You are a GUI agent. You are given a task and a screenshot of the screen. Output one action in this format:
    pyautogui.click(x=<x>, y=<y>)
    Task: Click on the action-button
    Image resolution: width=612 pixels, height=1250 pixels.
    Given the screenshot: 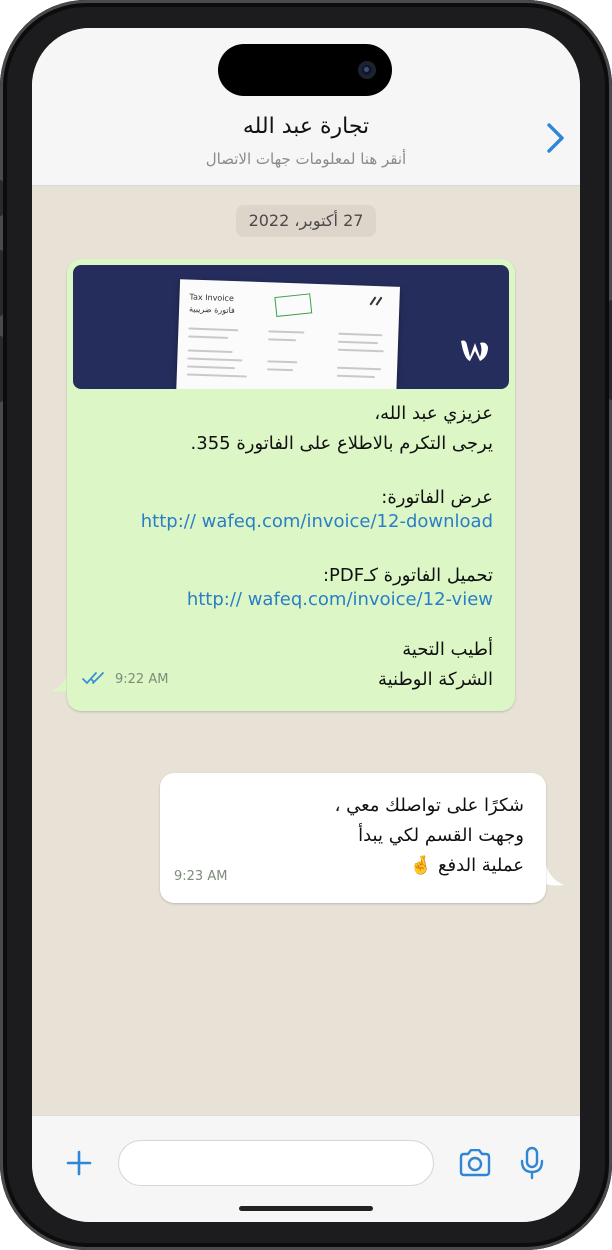 What is the action you would take?
    pyautogui.click(x=1, y=198)
    